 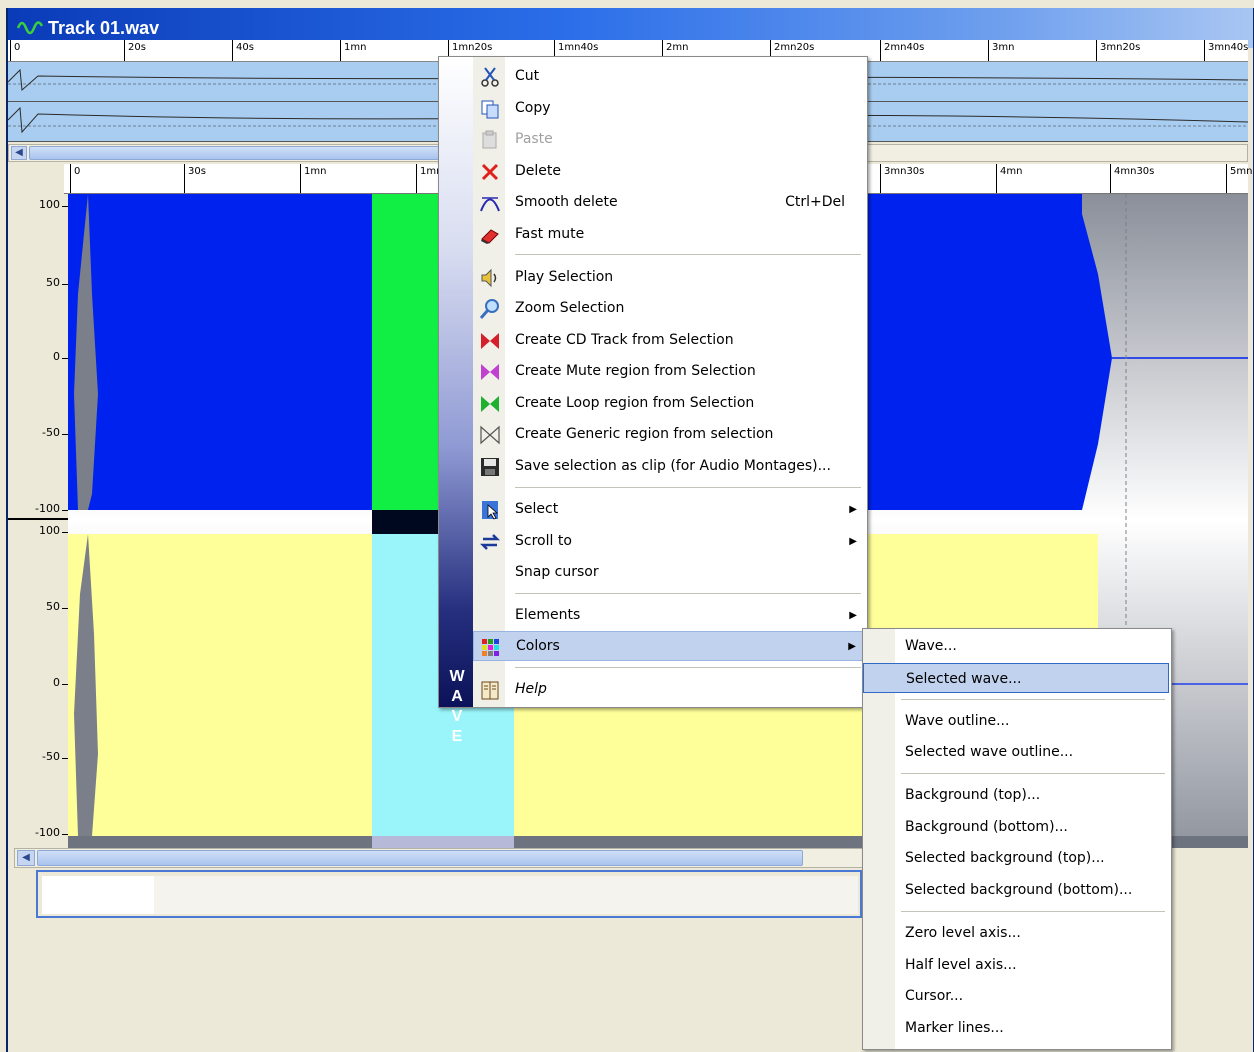 What do you see at coordinates (489, 278) in the screenshot?
I see `speaker-icon` at bounding box center [489, 278].